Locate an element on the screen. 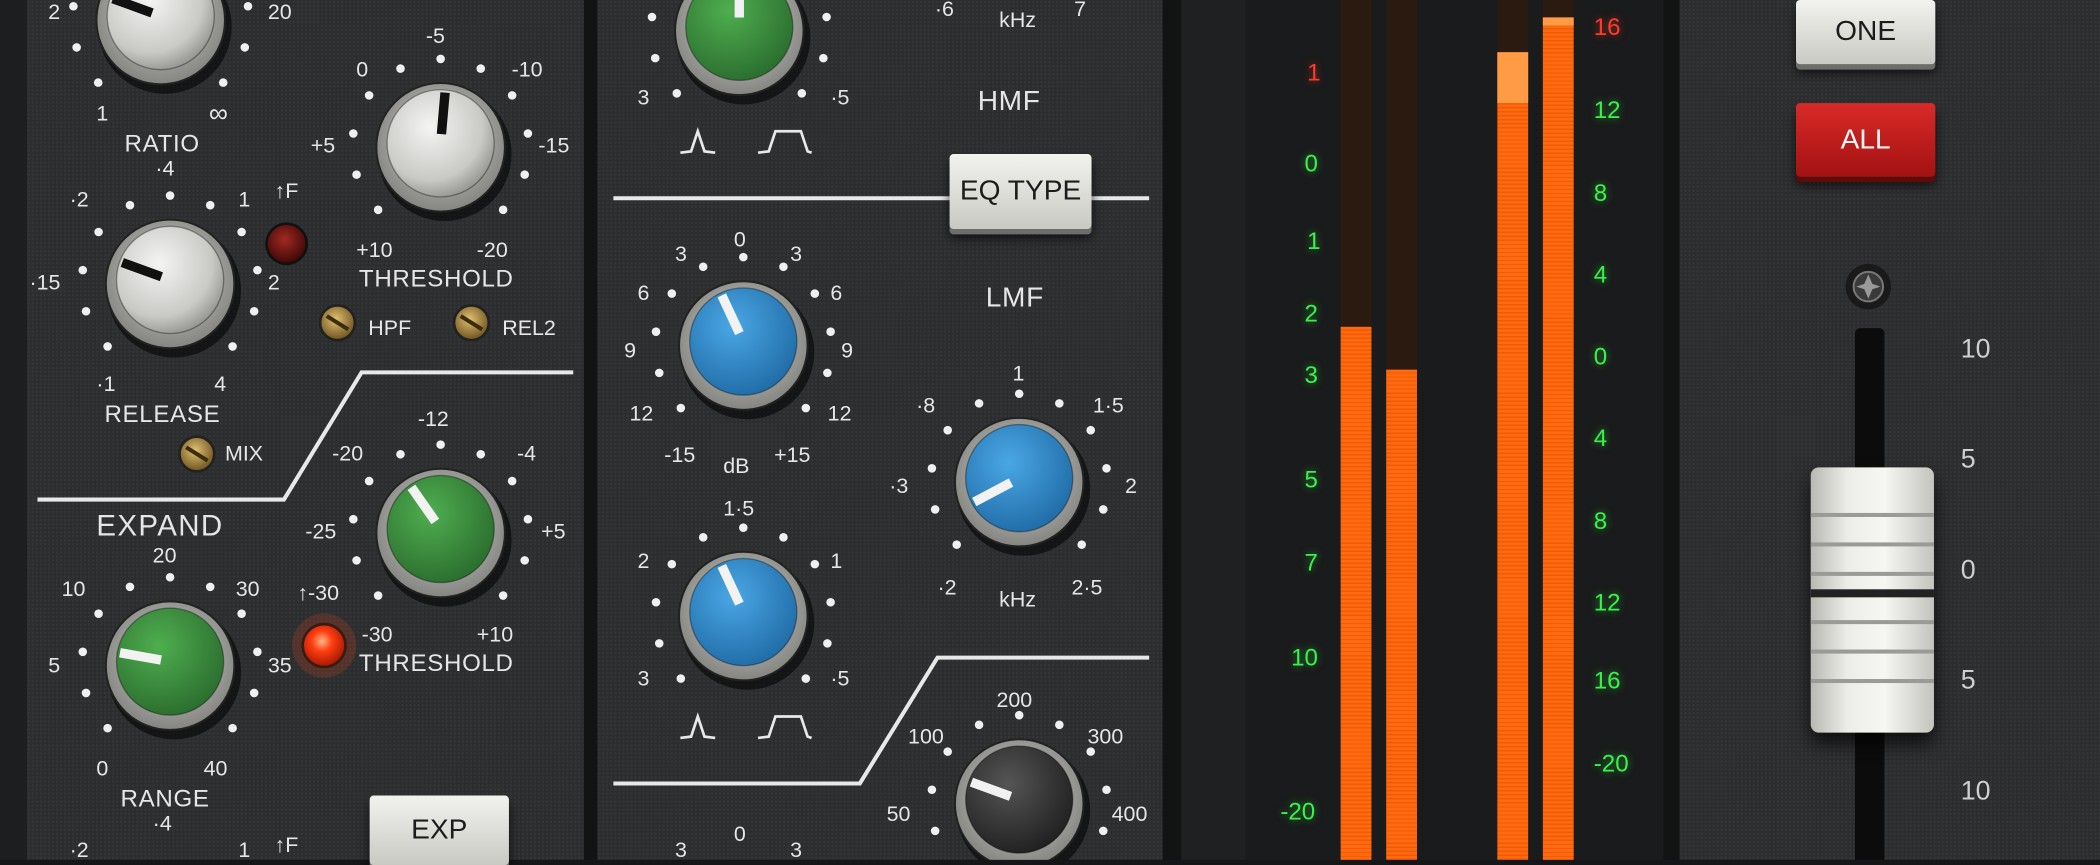  exp-threshold-scale: -4 is located at coordinates (526, 455).